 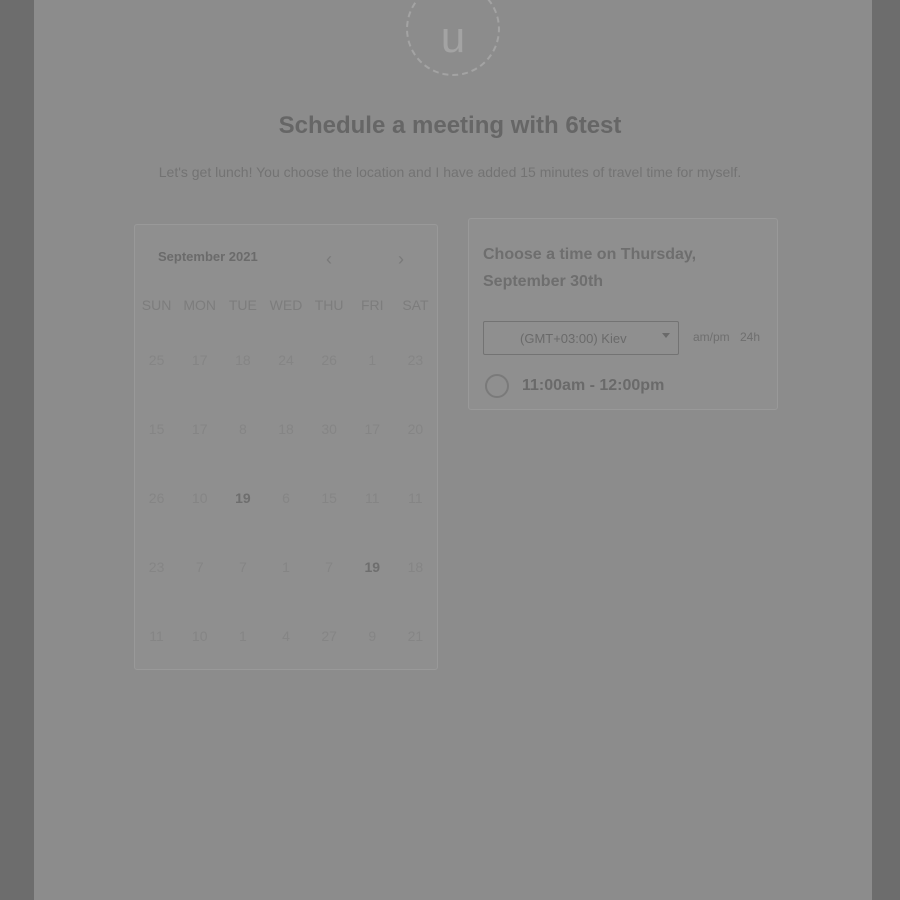 I want to click on calendar-day: 27, so click(x=329, y=635).